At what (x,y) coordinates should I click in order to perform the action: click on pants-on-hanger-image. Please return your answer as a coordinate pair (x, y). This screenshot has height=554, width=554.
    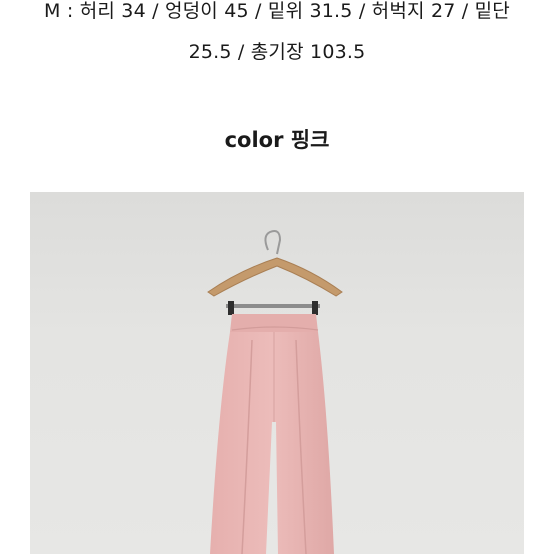
    Looking at the image, I should click on (275, 392).